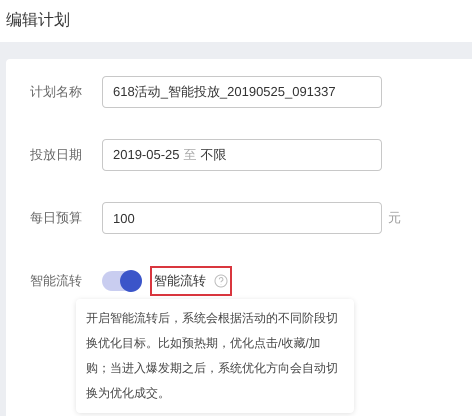 The height and width of the screenshot is (416, 472). What do you see at coordinates (38, 20) in the screenshot?
I see `page-title: 编辑计划` at bounding box center [38, 20].